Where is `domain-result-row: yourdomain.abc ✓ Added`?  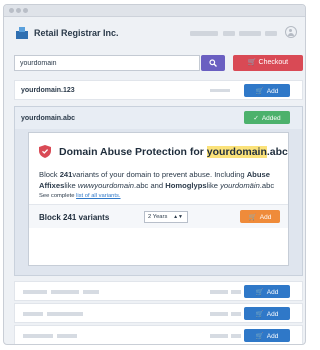 domain-result-row: yourdomain.abc ✓ Added is located at coordinates (158, 118).